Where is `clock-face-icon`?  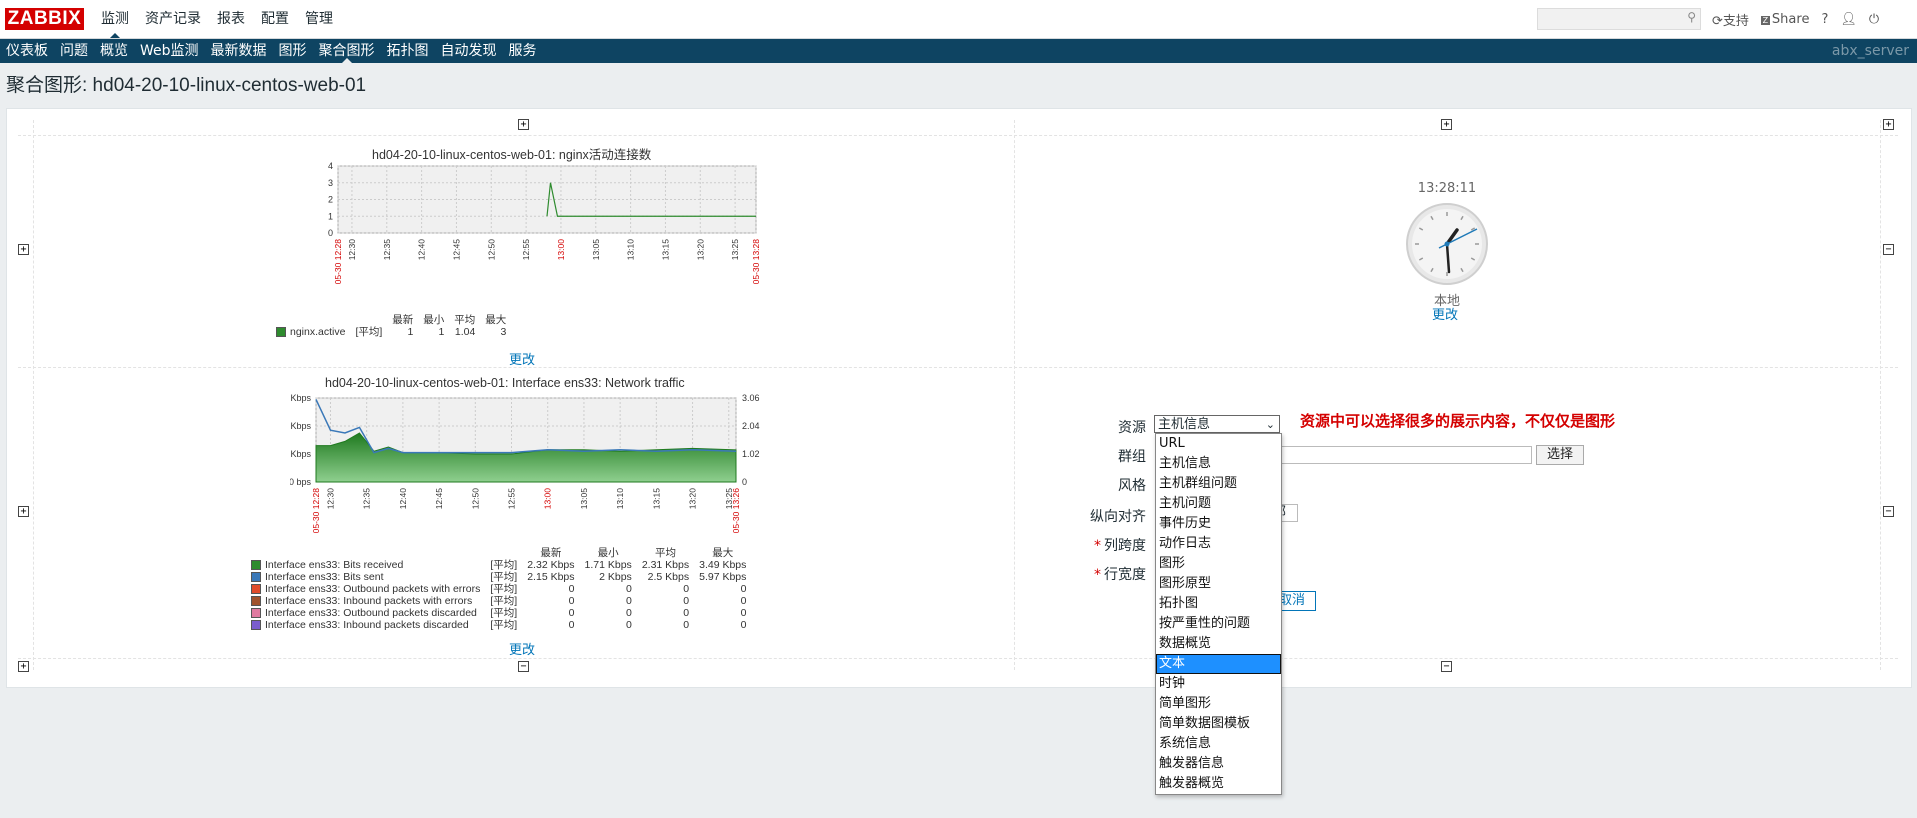 clock-face-icon is located at coordinates (1447, 244).